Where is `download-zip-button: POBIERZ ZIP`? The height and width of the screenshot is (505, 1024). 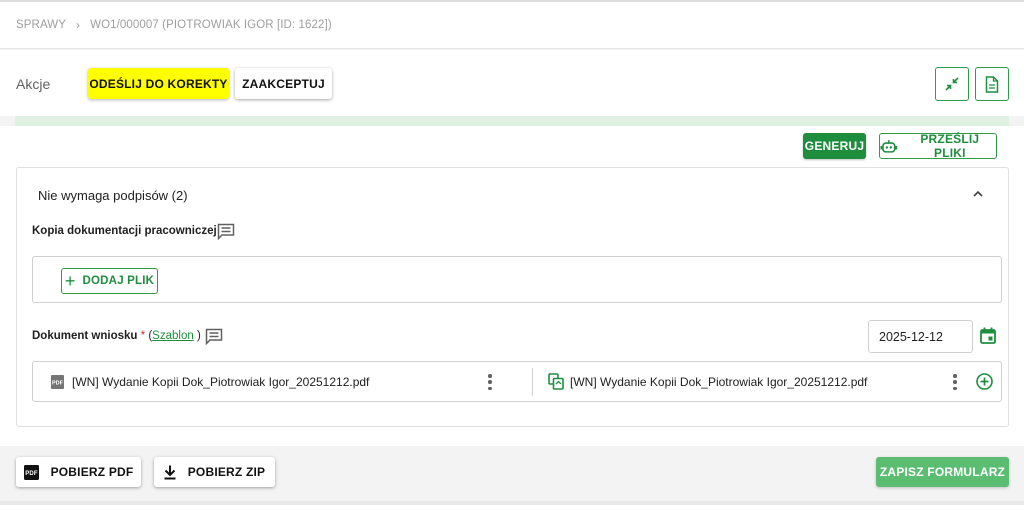 download-zip-button: POBIERZ ZIP is located at coordinates (214, 472).